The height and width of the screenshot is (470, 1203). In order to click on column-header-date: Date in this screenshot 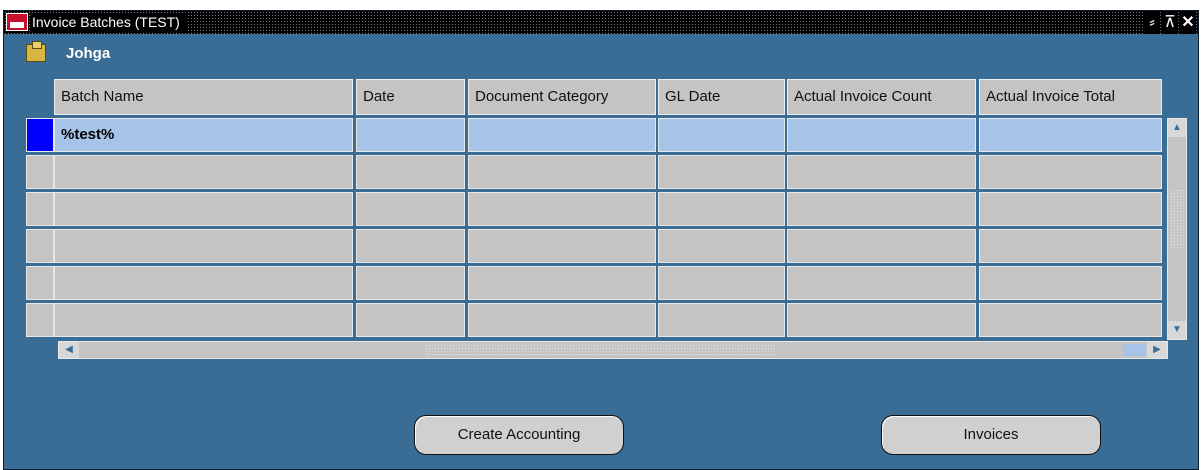, I will do `click(410, 97)`.